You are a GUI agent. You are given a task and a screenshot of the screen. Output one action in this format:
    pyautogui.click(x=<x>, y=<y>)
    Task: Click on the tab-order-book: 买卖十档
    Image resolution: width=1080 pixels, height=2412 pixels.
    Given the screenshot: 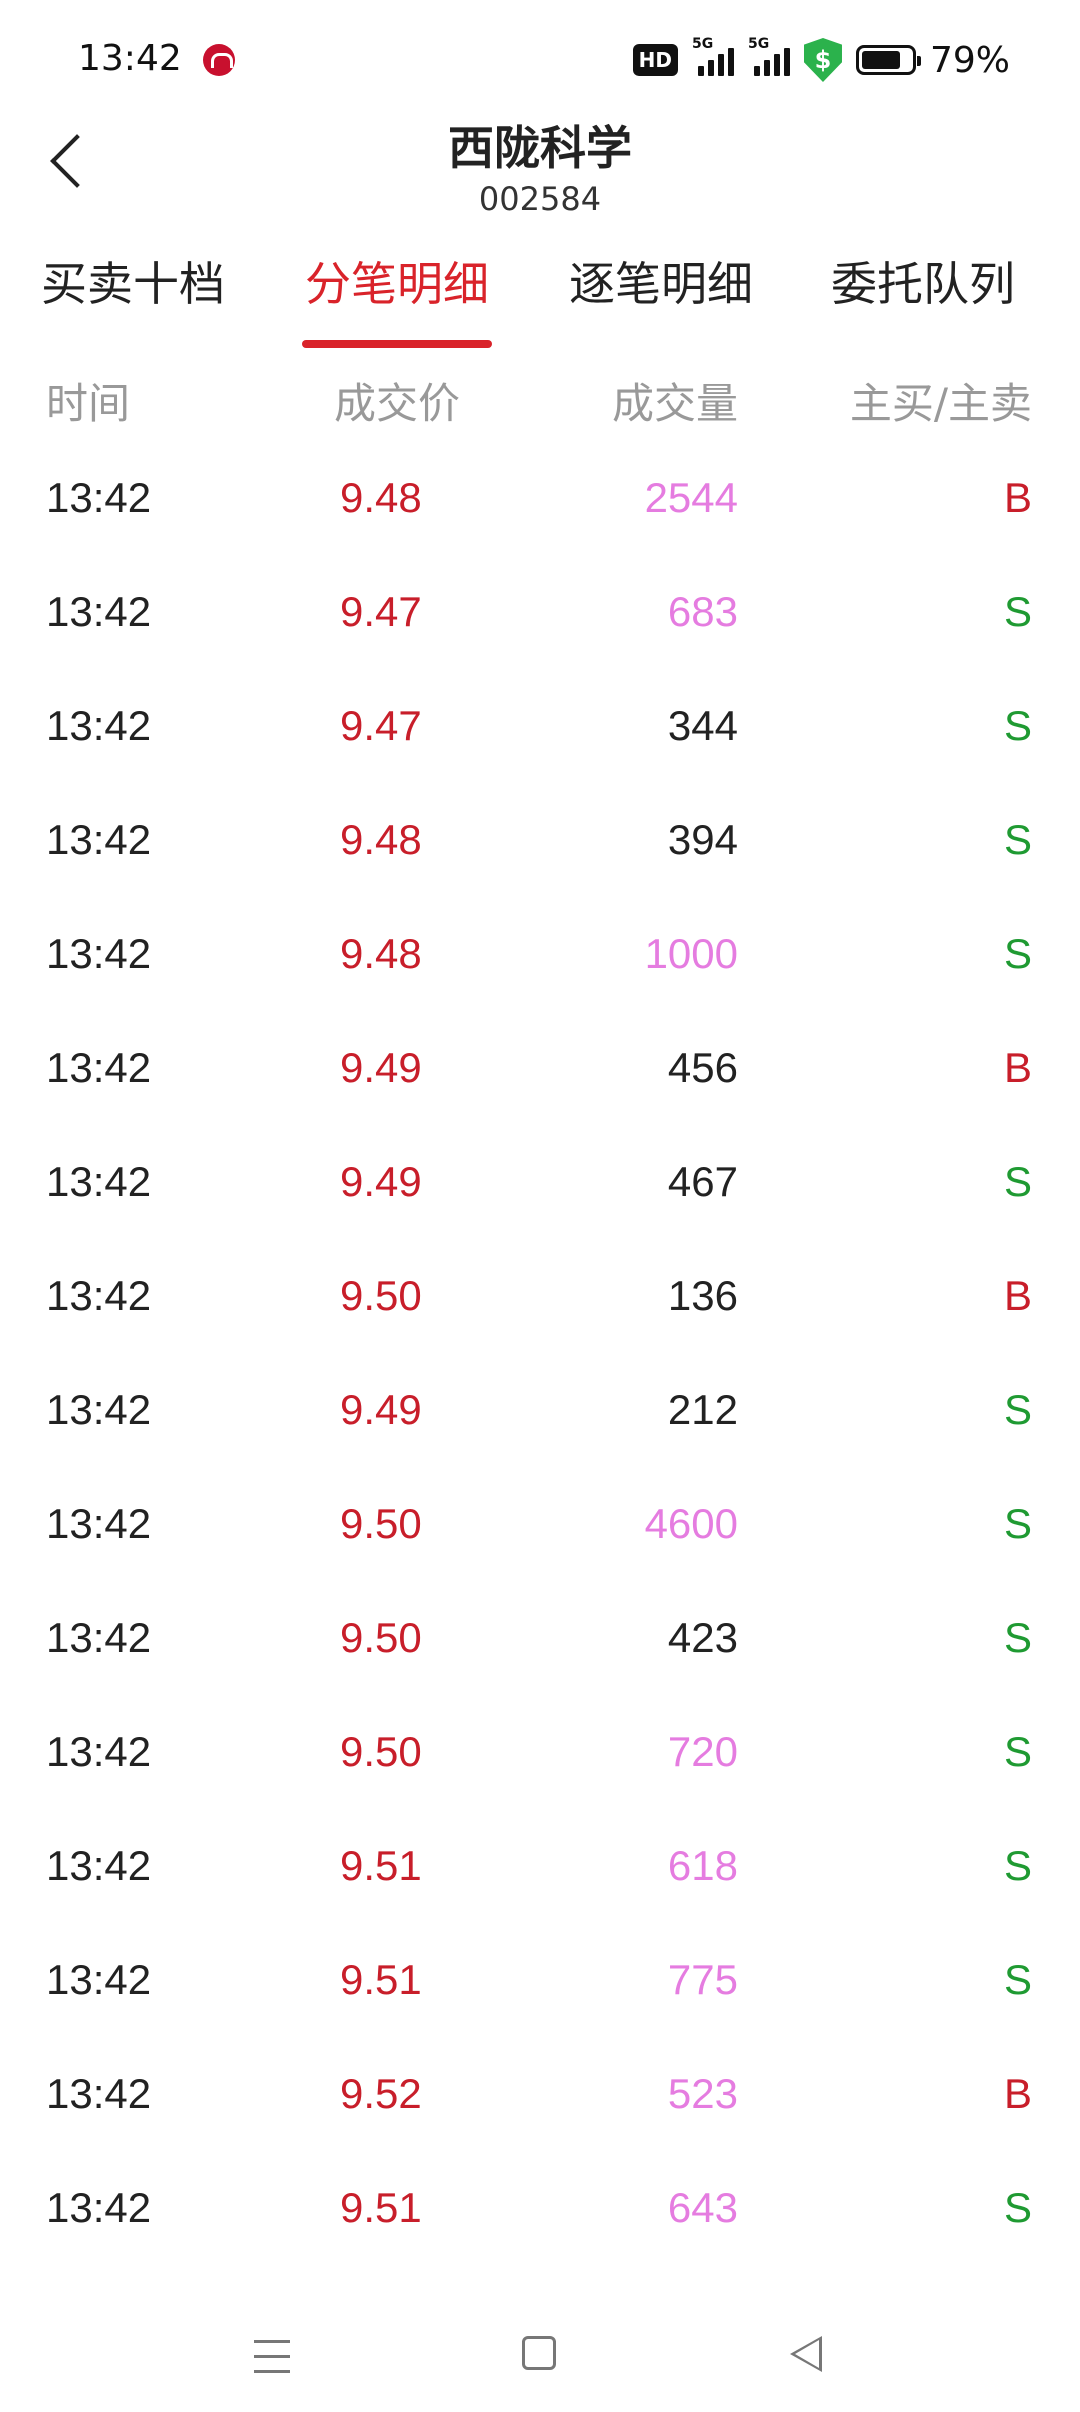 What is the action you would take?
    pyautogui.click(x=133, y=298)
    